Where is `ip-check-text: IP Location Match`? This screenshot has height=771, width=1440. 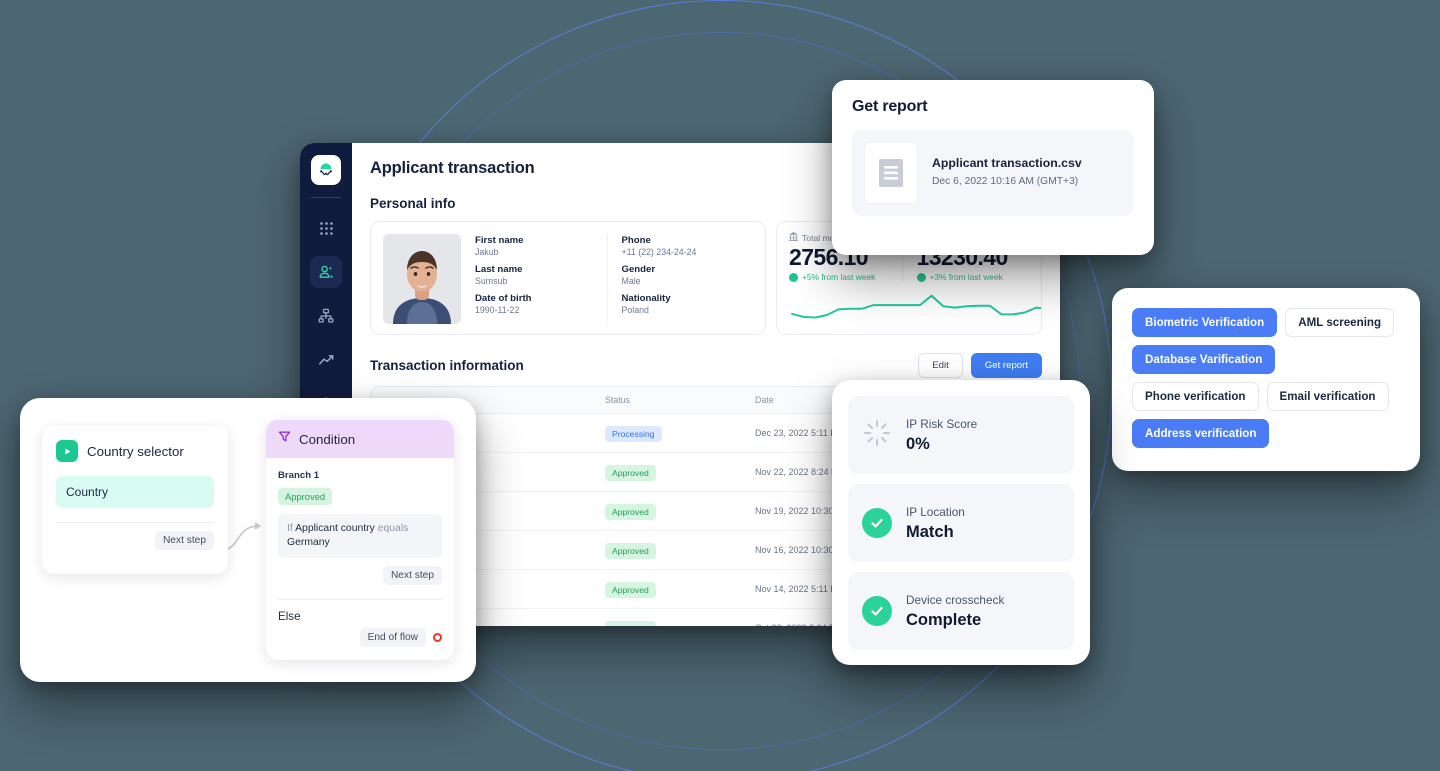
ip-check-text: IP Location Match is located at coordinates (935, 523).